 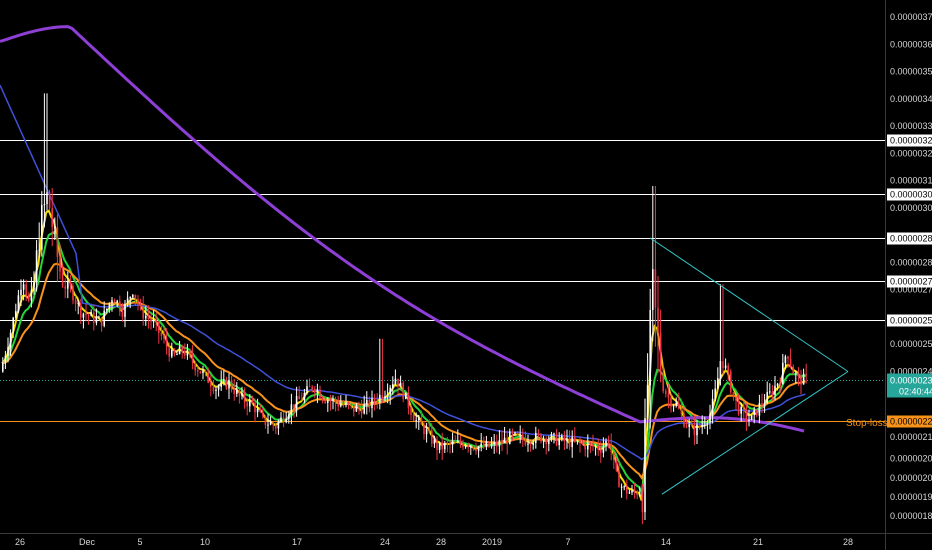 What do you see at coordinates (911, 344) in the screenshot?
I see `price-tick-label: 0.00000250` at bounding box center [911, 344].